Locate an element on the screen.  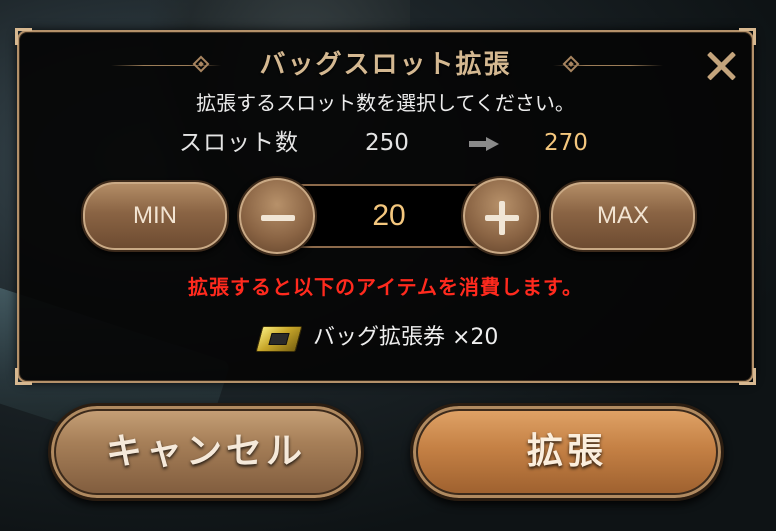
slot-count-label: スロット数 is located at coordinates (239, 143).